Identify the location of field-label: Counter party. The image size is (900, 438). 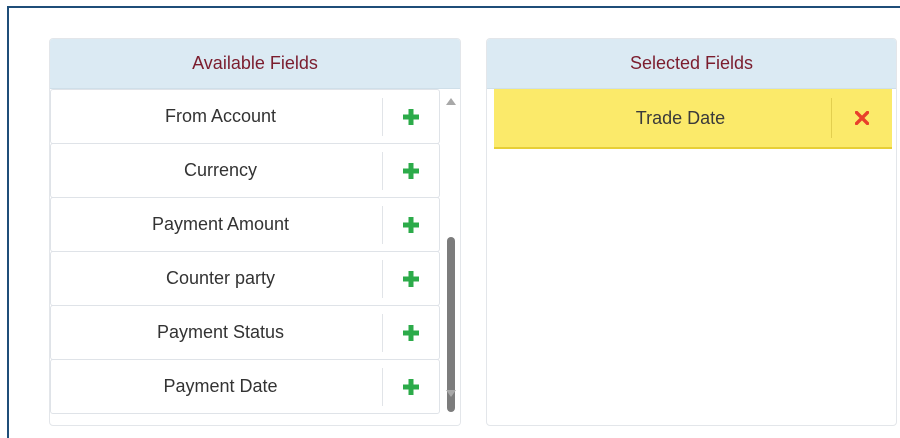
(220, 278).